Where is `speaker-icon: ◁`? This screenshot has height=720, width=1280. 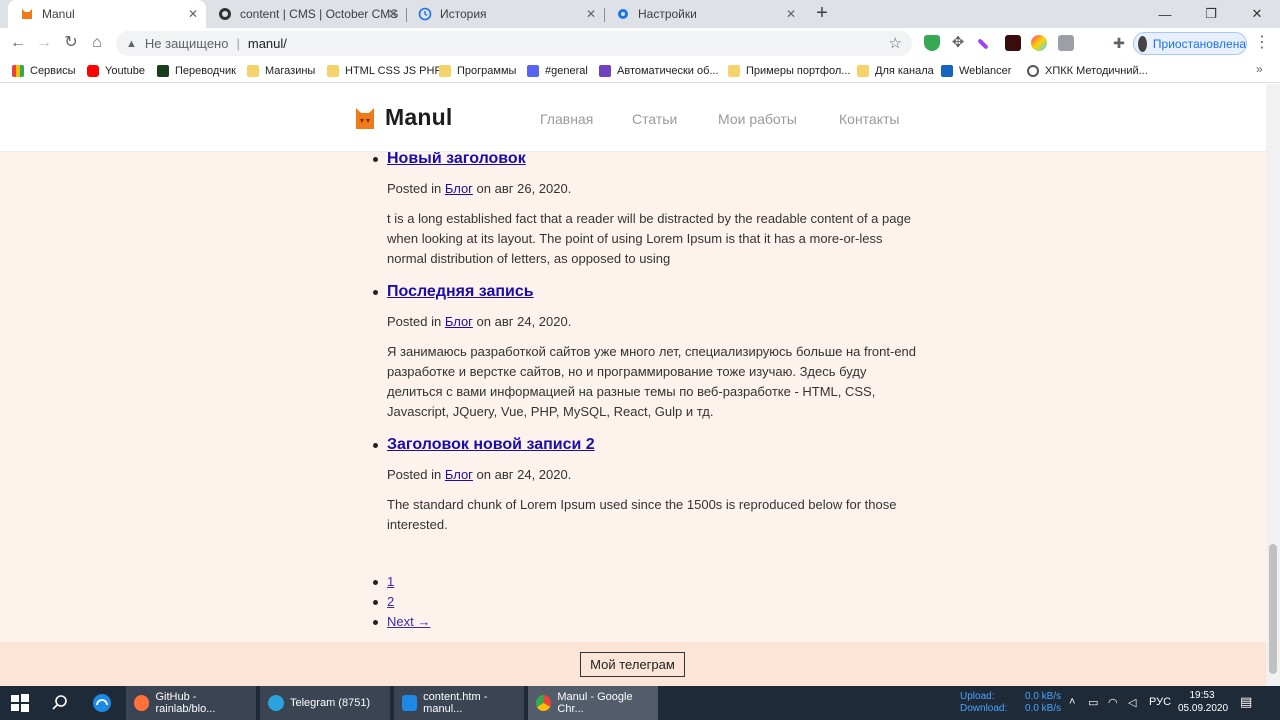 speaker-icon: ◁ is located at coordinates (1132, 702).